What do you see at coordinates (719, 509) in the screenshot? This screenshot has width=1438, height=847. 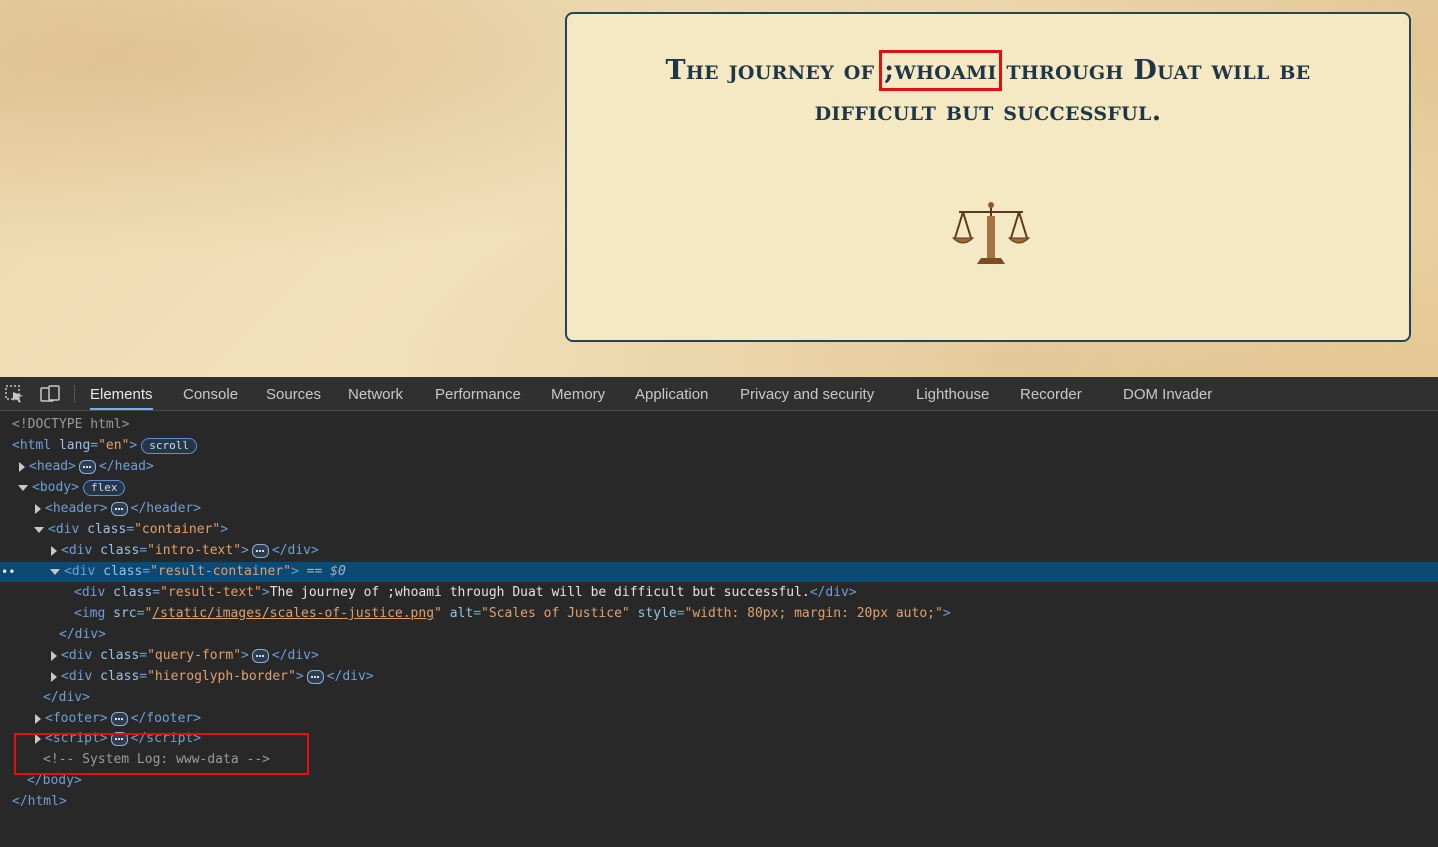 I see `dom-node-header: <header> </header>` at bounding box center [719, 509].